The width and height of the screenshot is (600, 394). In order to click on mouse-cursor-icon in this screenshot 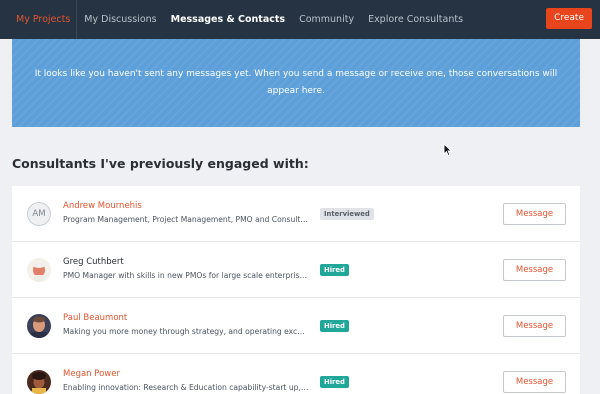, I will do `click(448, 150)`.